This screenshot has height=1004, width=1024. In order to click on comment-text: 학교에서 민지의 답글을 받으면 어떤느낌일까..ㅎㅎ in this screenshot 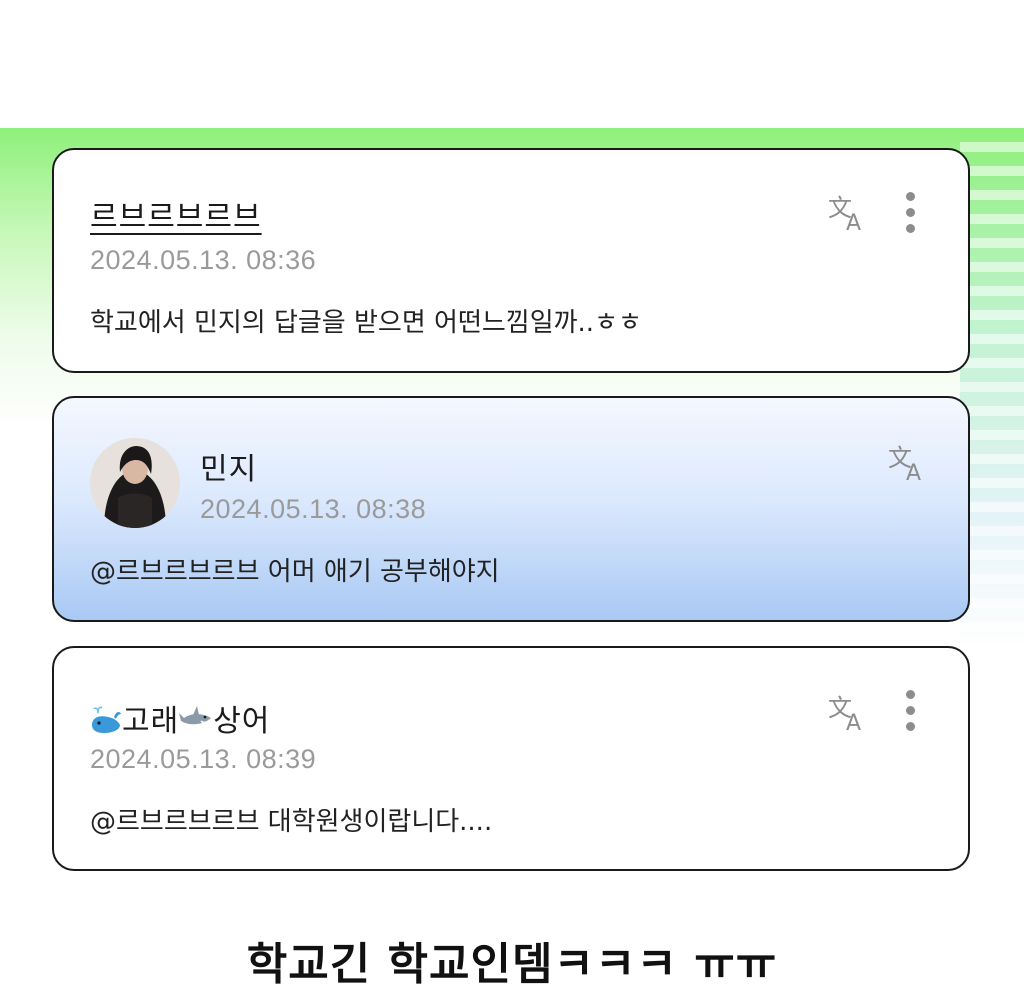, I will do `click(366, 323)`.